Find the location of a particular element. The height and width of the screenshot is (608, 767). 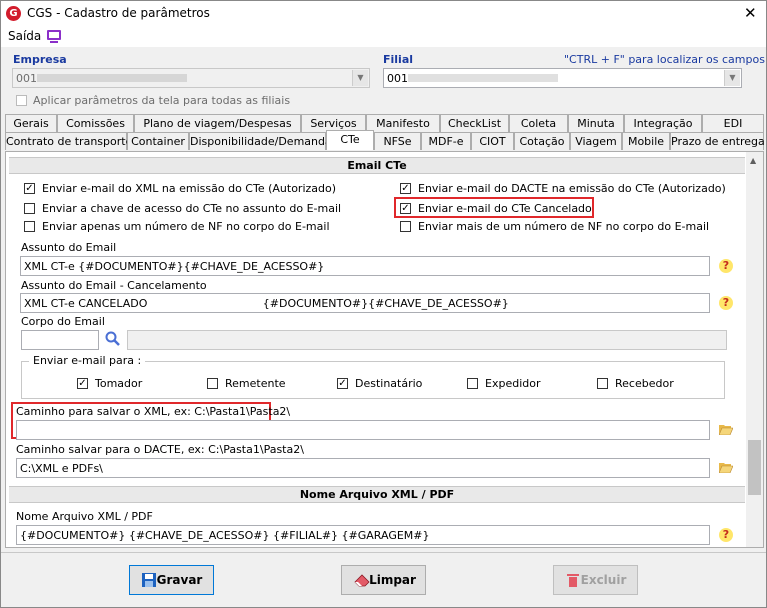

nome-arquivo-label: Nome Arquivo XML / PDF is located at coordinates (84, 516).